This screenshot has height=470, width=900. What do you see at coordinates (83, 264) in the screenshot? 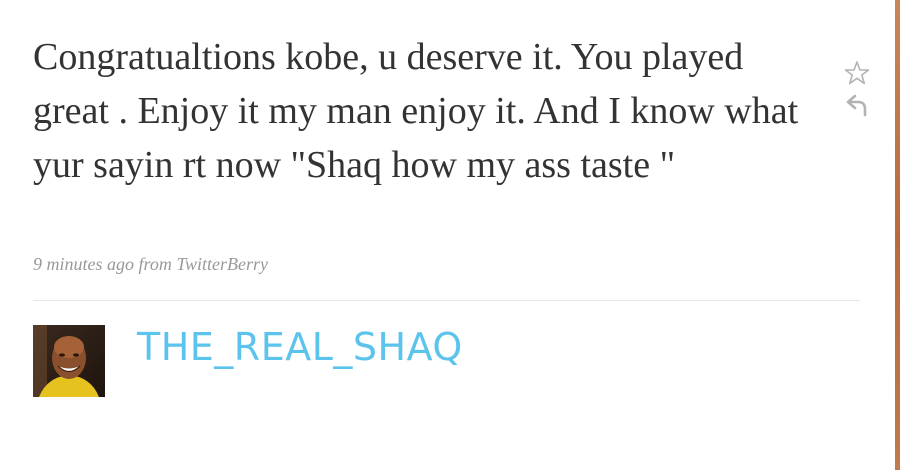
I see `tweet-timestamp-link: 9 minutes ago` at bounding box center [83, 264].